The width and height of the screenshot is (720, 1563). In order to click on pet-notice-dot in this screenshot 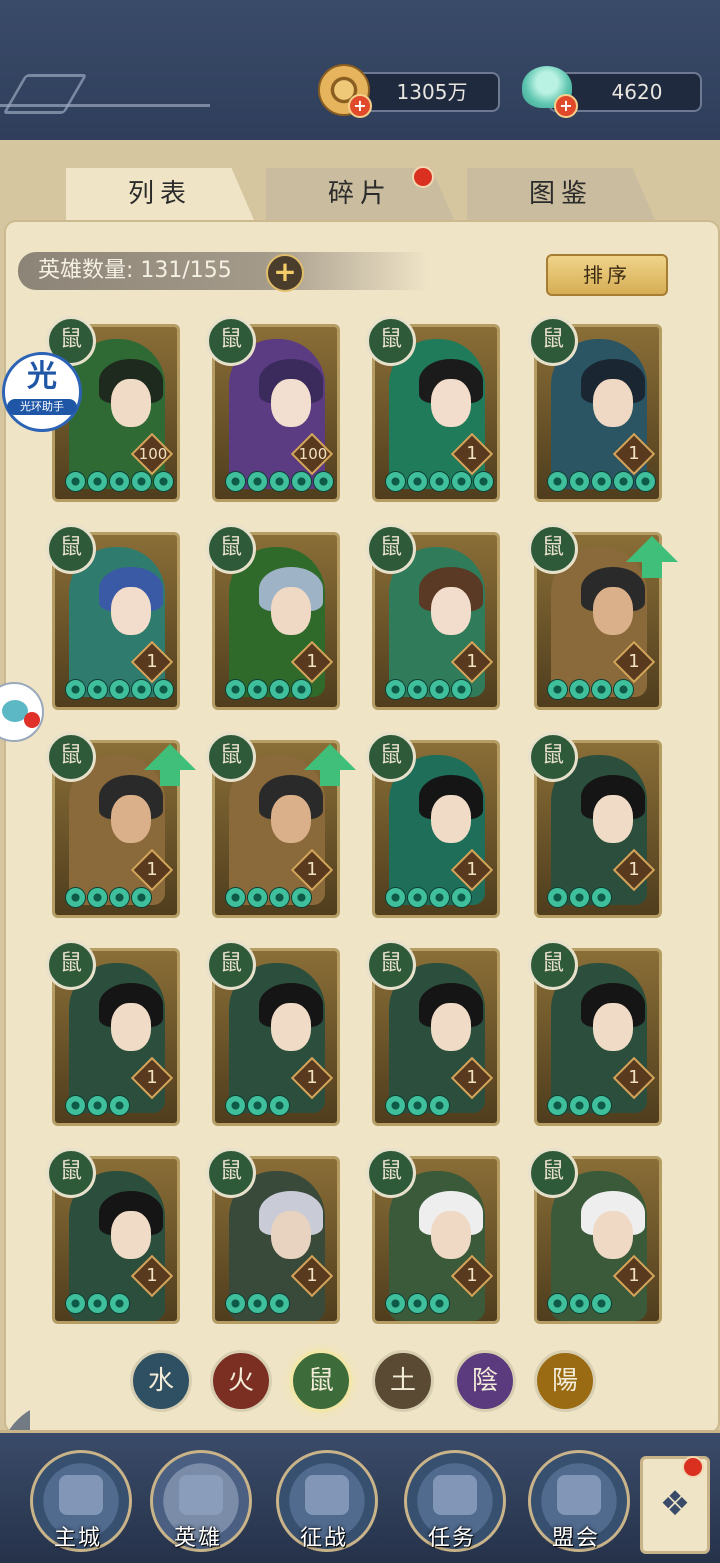, I will do `click(32, 720)`.